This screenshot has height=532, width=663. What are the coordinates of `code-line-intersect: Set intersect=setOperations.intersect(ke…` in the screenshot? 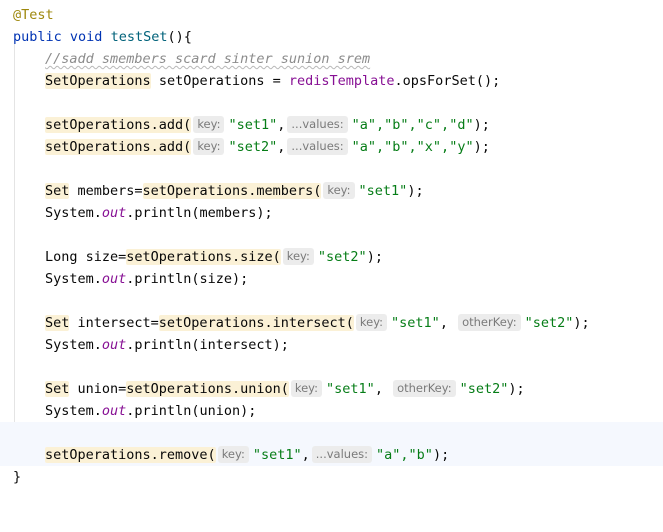 It's located at (331, 323).